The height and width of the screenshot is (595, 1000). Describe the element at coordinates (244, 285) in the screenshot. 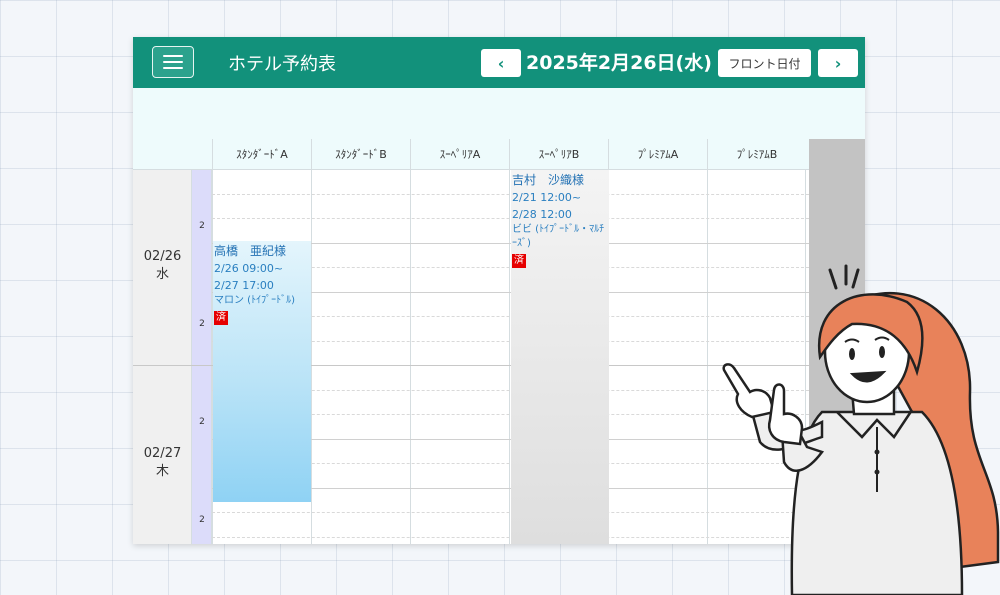

I see `checkout-time: 2/27 17:00` at that location.